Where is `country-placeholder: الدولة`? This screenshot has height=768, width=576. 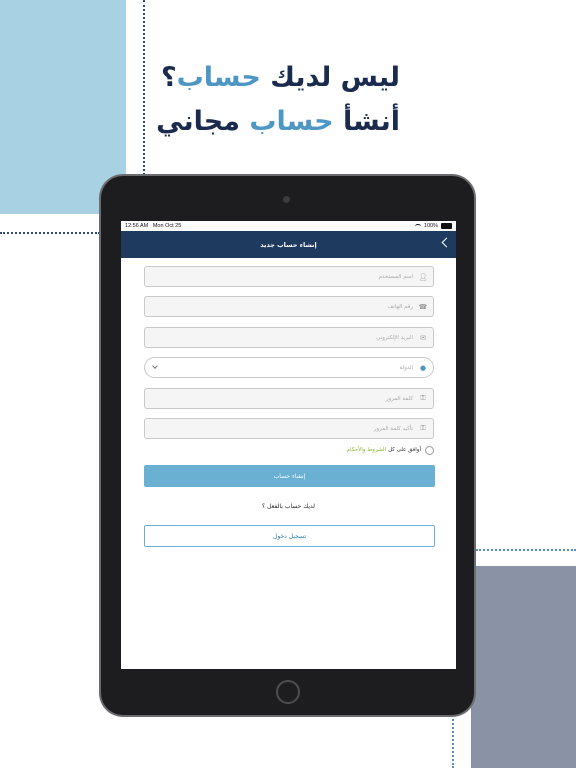
country-placeholder: الدولة is located at coordinates (406, 367).